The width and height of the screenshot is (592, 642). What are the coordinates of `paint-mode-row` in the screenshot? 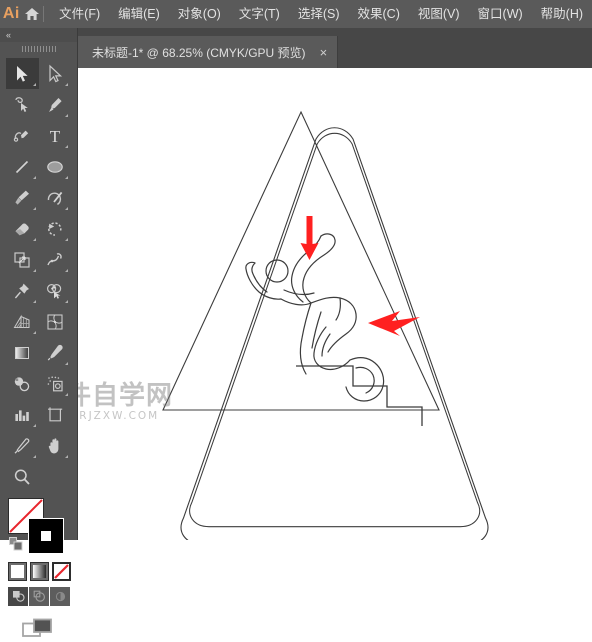 It's located at (42, 571).